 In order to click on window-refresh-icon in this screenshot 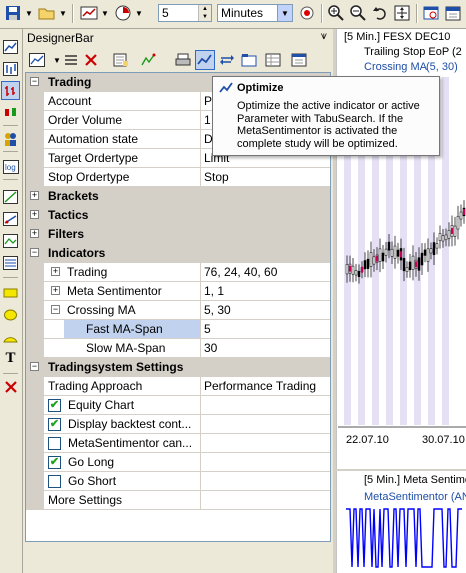, I will do `click(431, 13)`.